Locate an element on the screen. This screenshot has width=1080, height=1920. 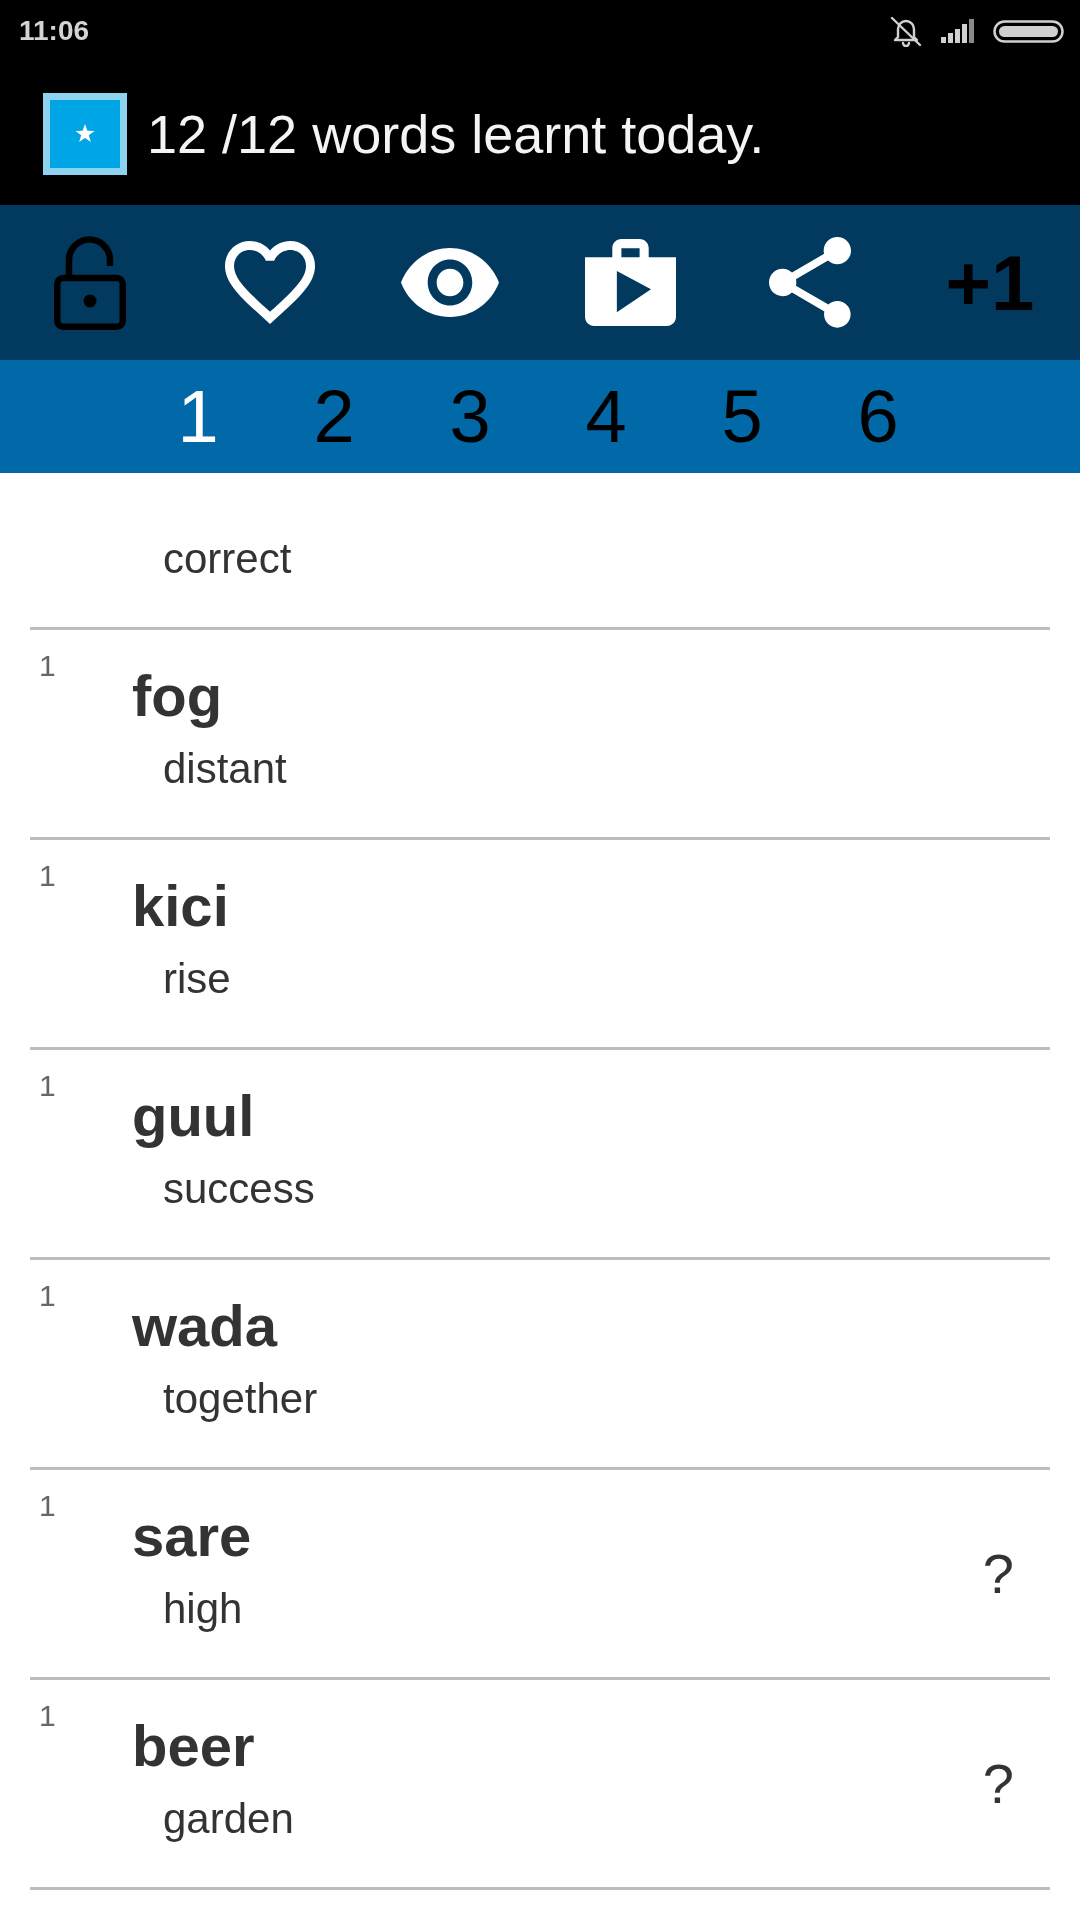
meaning-text: together is located at coordinates (240, 1399).